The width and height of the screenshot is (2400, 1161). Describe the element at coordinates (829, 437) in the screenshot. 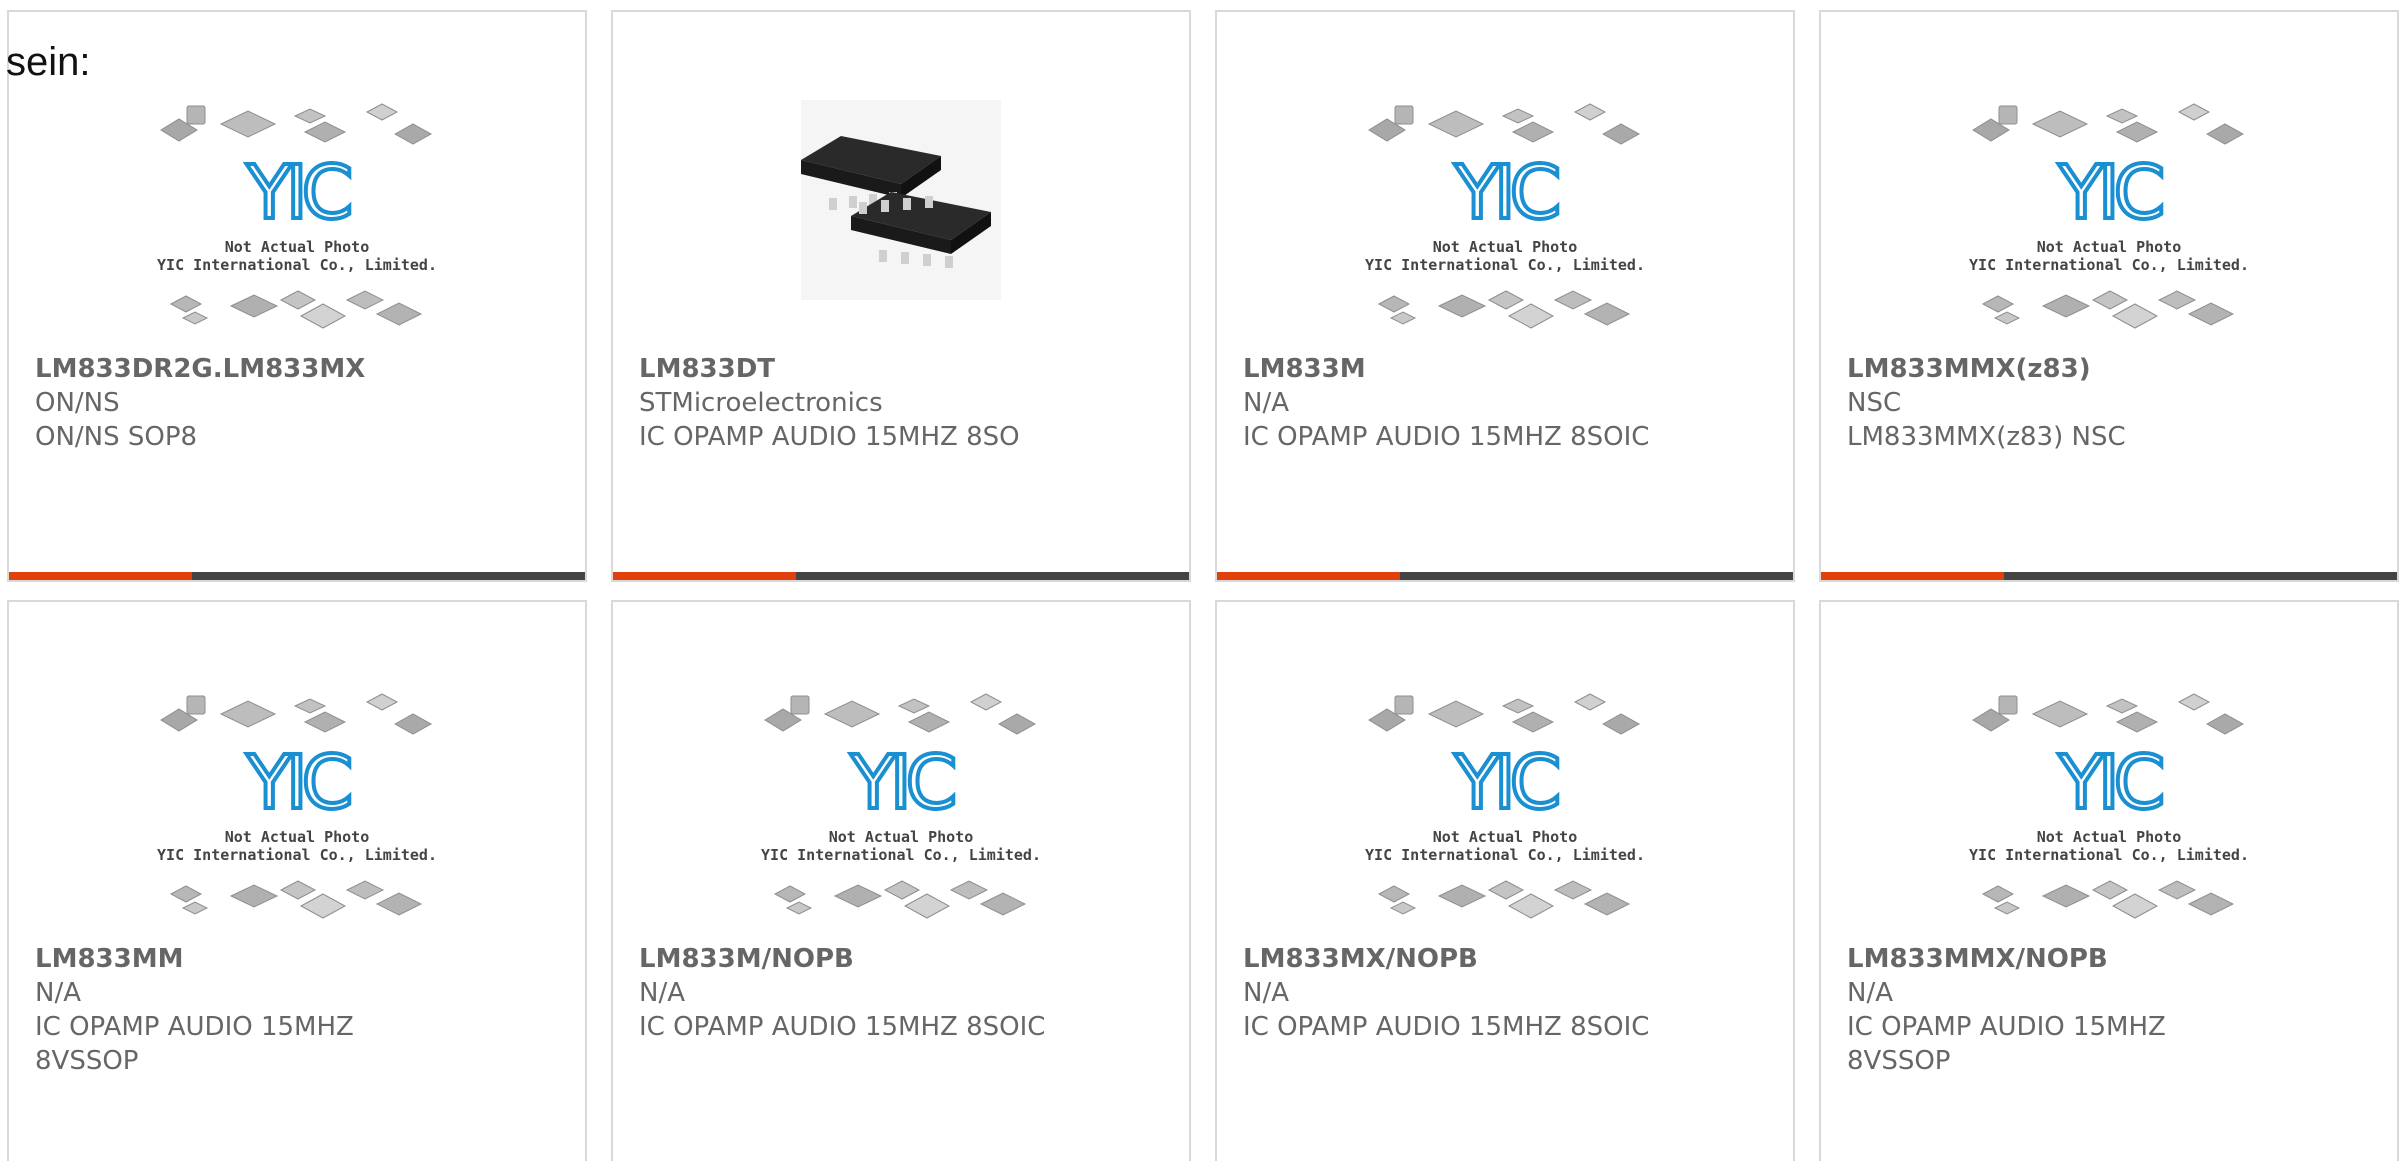

I see `product-description: IC OPAMP AUDIO 15MHZ 8SO` at that location.